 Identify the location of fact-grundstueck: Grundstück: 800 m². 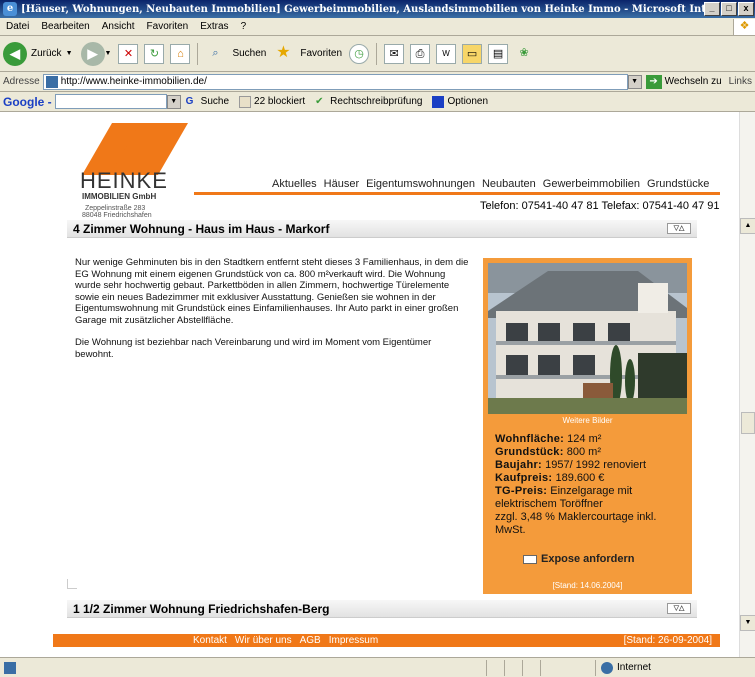
(592, 452).